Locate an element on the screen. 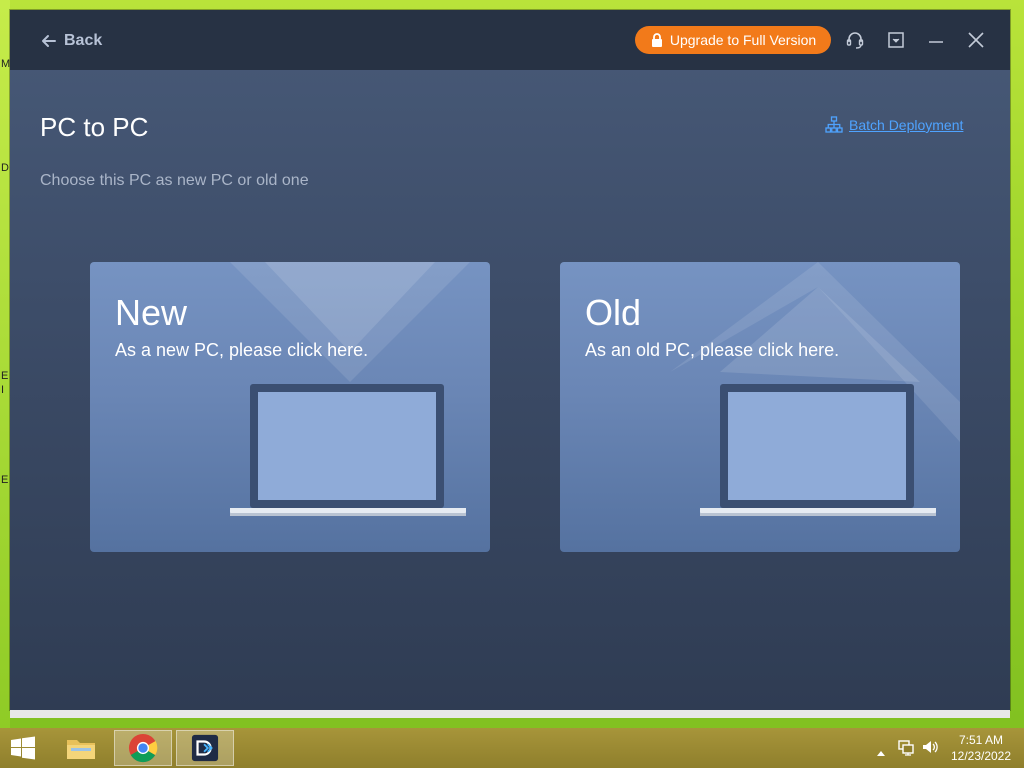 The width and height of the screenshot is (1024, 768). volume-tray-button is located at coordinates (930, 749).